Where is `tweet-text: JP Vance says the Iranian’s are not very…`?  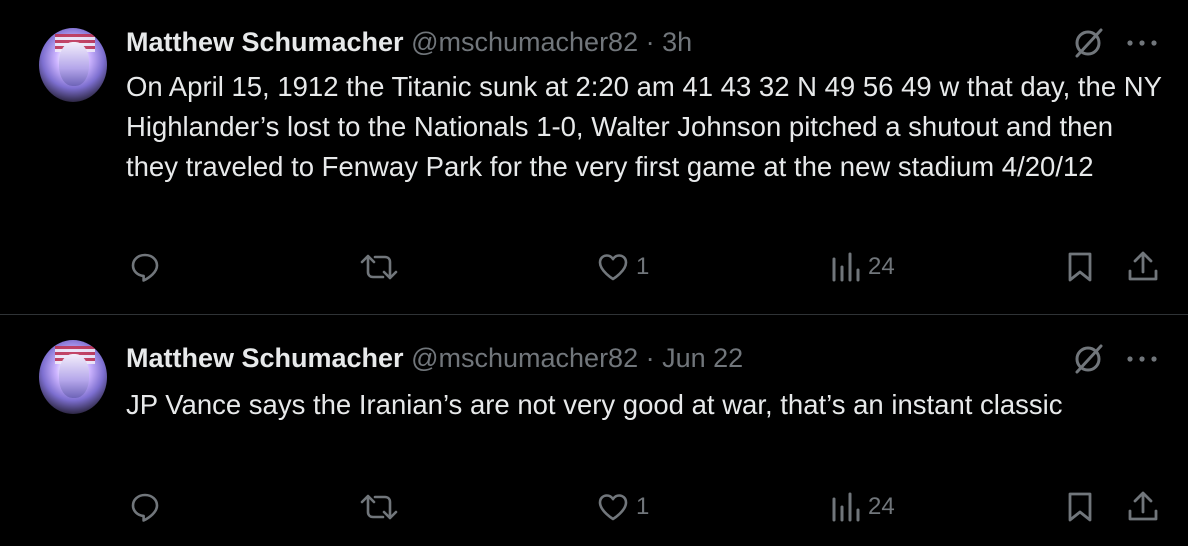 tweet-text: JP Vance says the Iranian’s are not very… is located at coordinates (594, 404).